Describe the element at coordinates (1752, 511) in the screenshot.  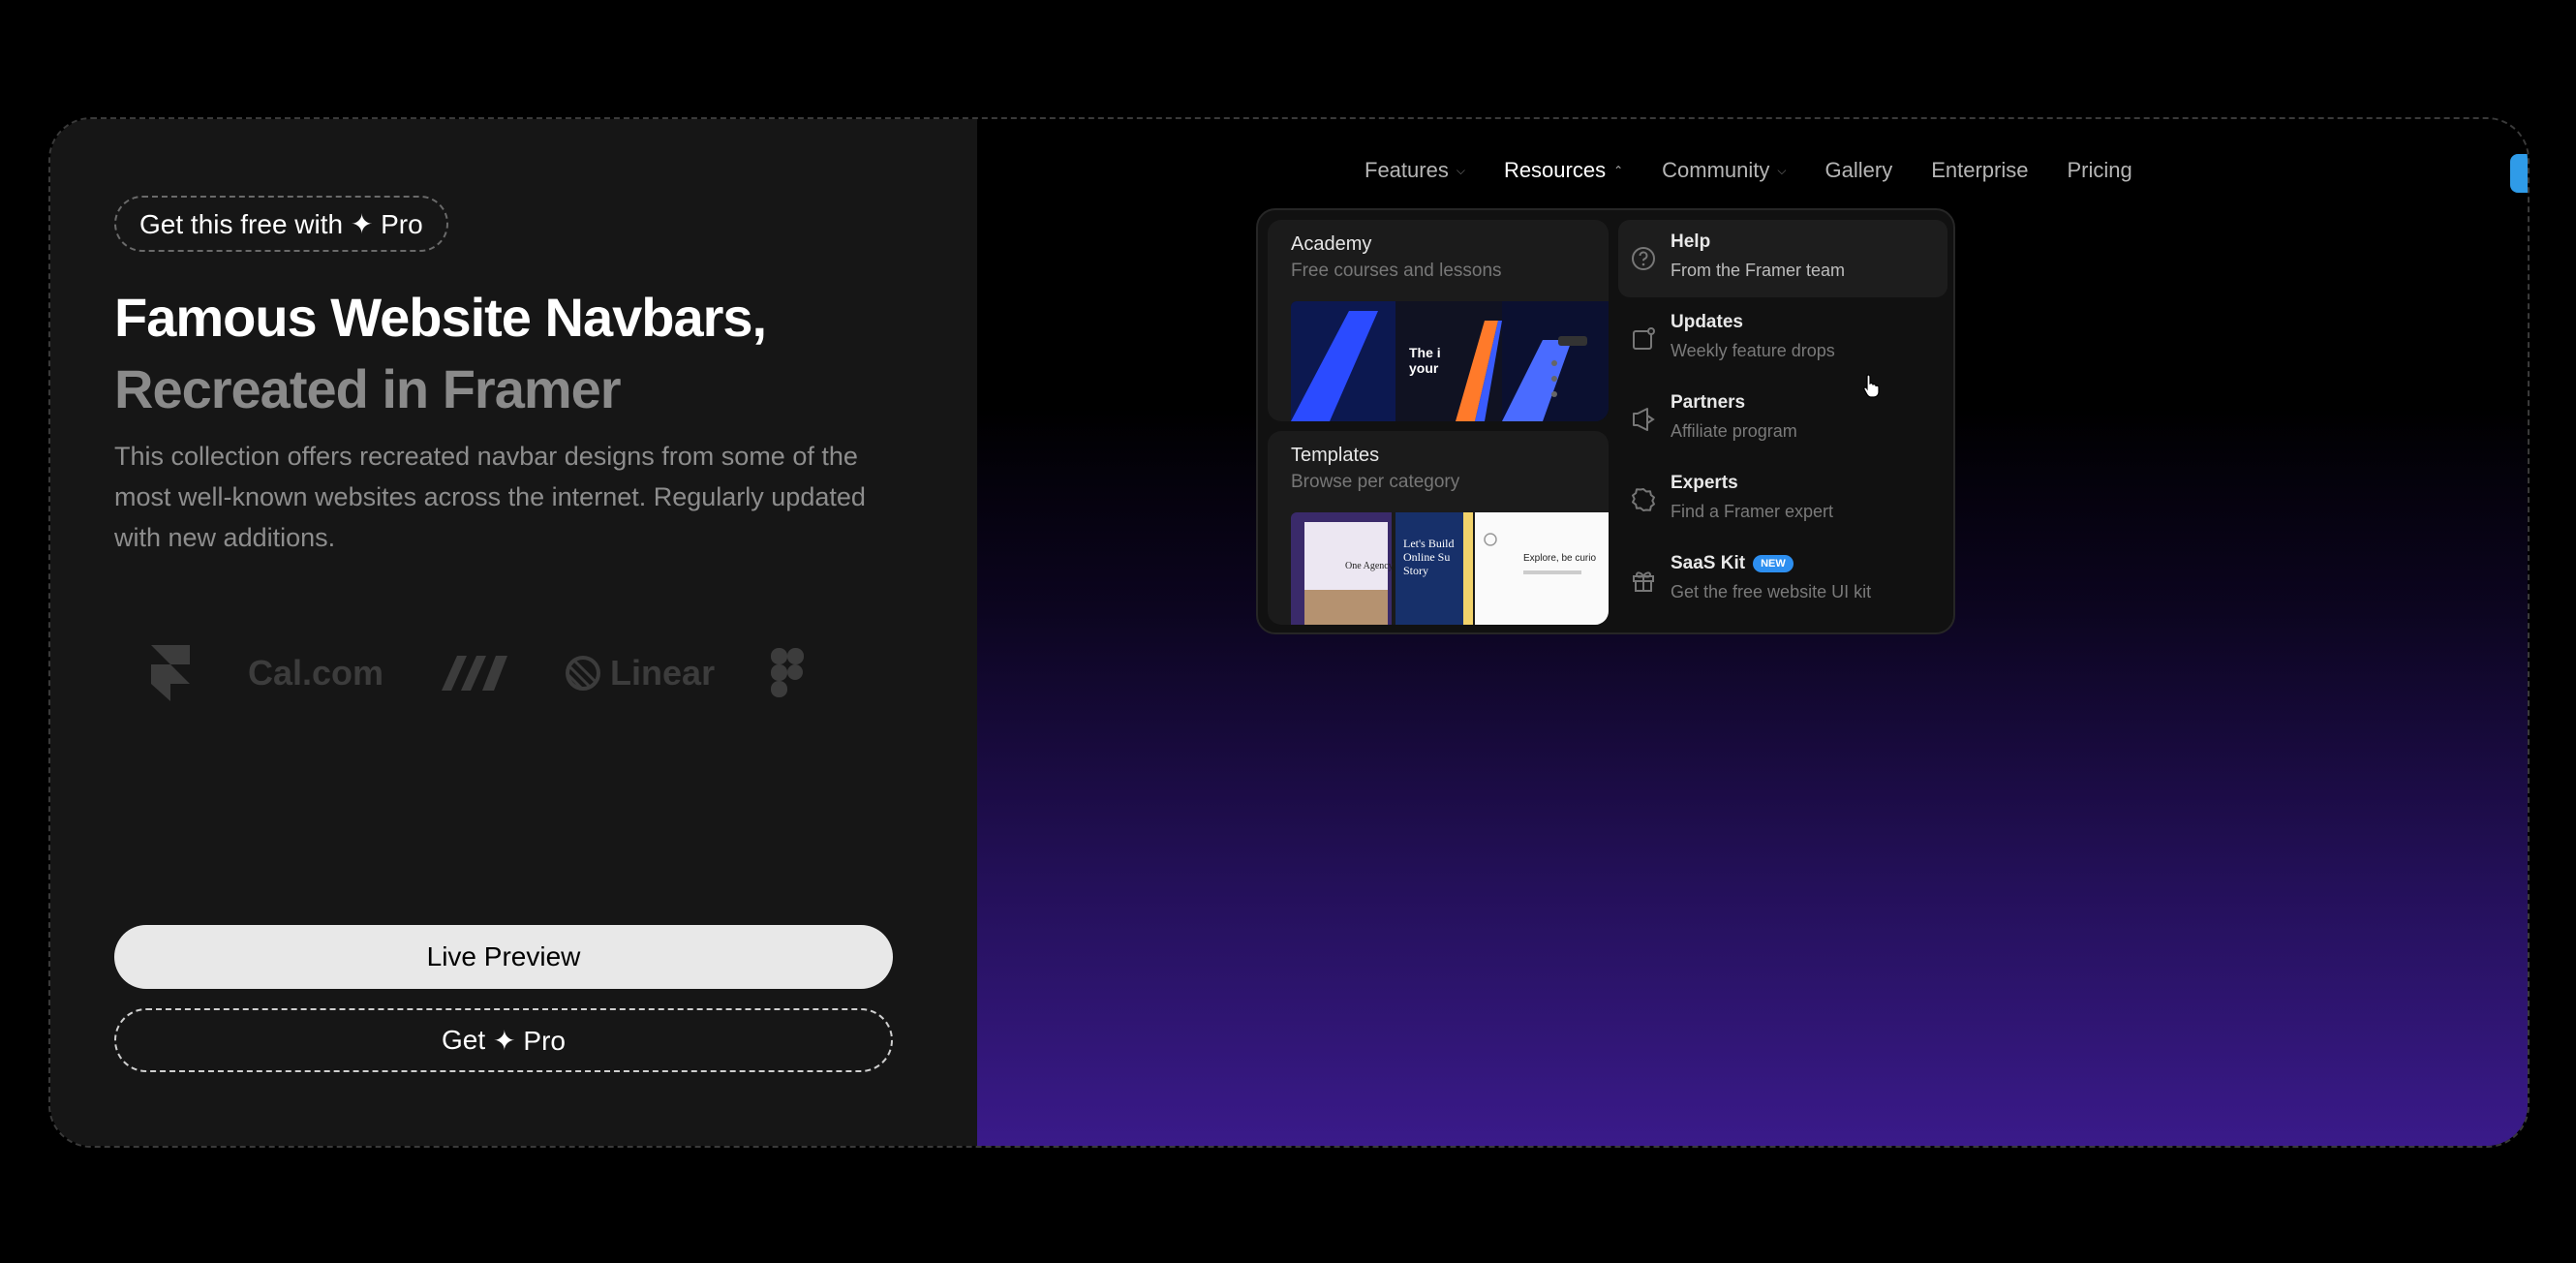
I see `menu-item-sub: Find a Framer expert` at that location.